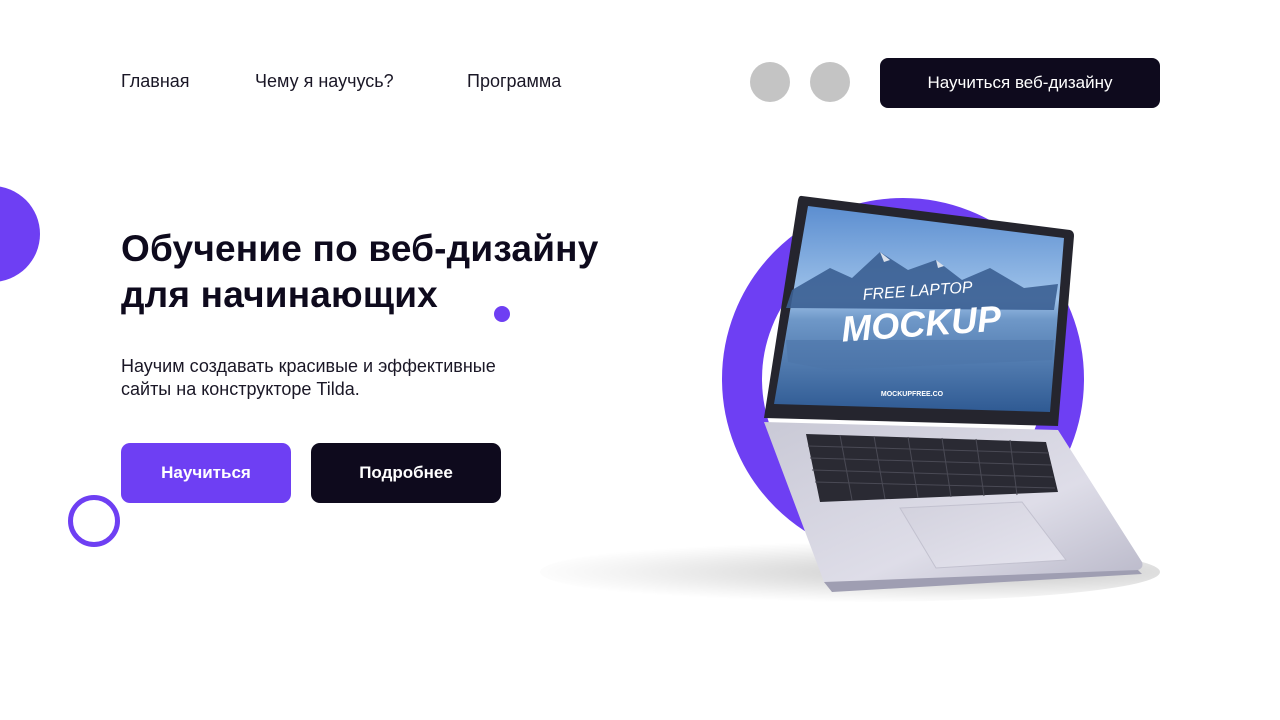 Image resolution: width=1280 pixels, height=720 pixels. I want to click on laptop-keyboard, so click(932, 468).